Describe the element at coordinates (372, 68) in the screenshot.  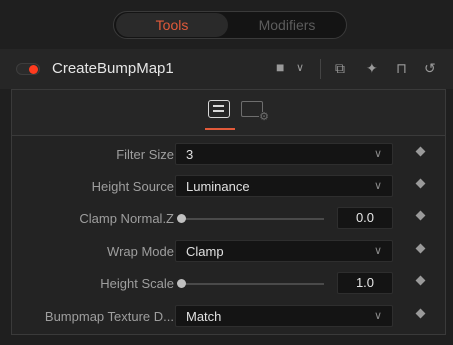
I see `pin-icon: ✦` at that location.